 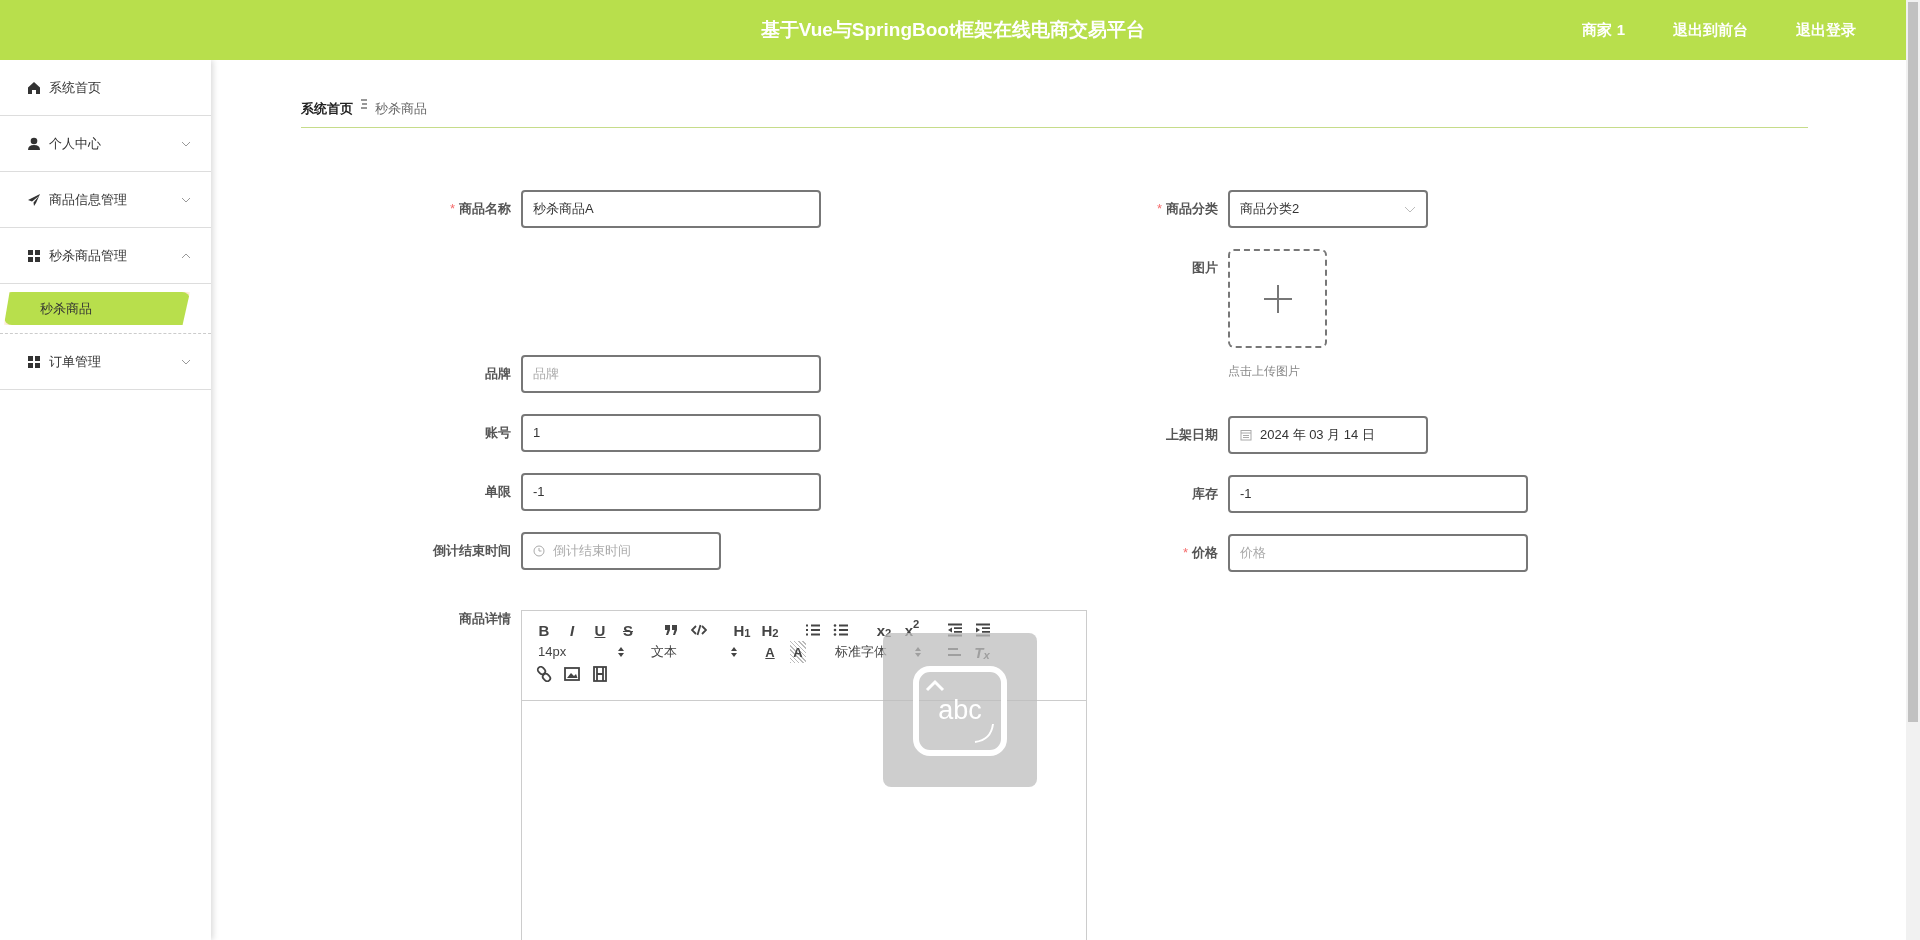 I want to click on dropdown-label: 文本, so click(x=664, y=652).